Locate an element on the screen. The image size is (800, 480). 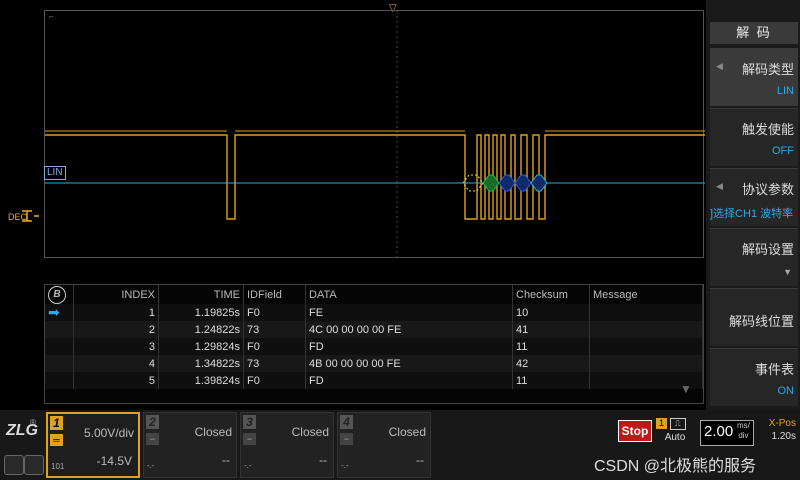
timebase-control: 2.00 ms/div is located at coordinates (727, 433).